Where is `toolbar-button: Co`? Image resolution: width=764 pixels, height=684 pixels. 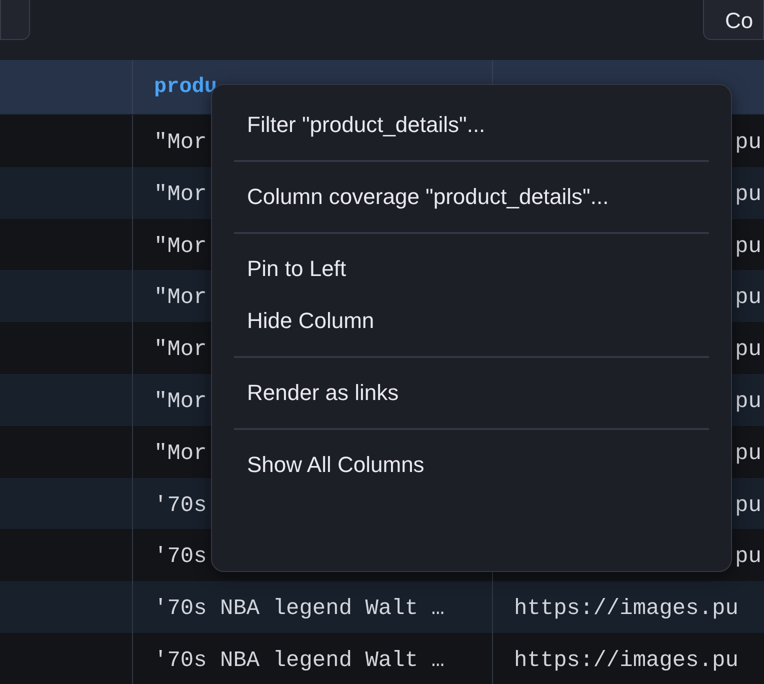
toolbar-button: Co is located at coordinates (733, 20).